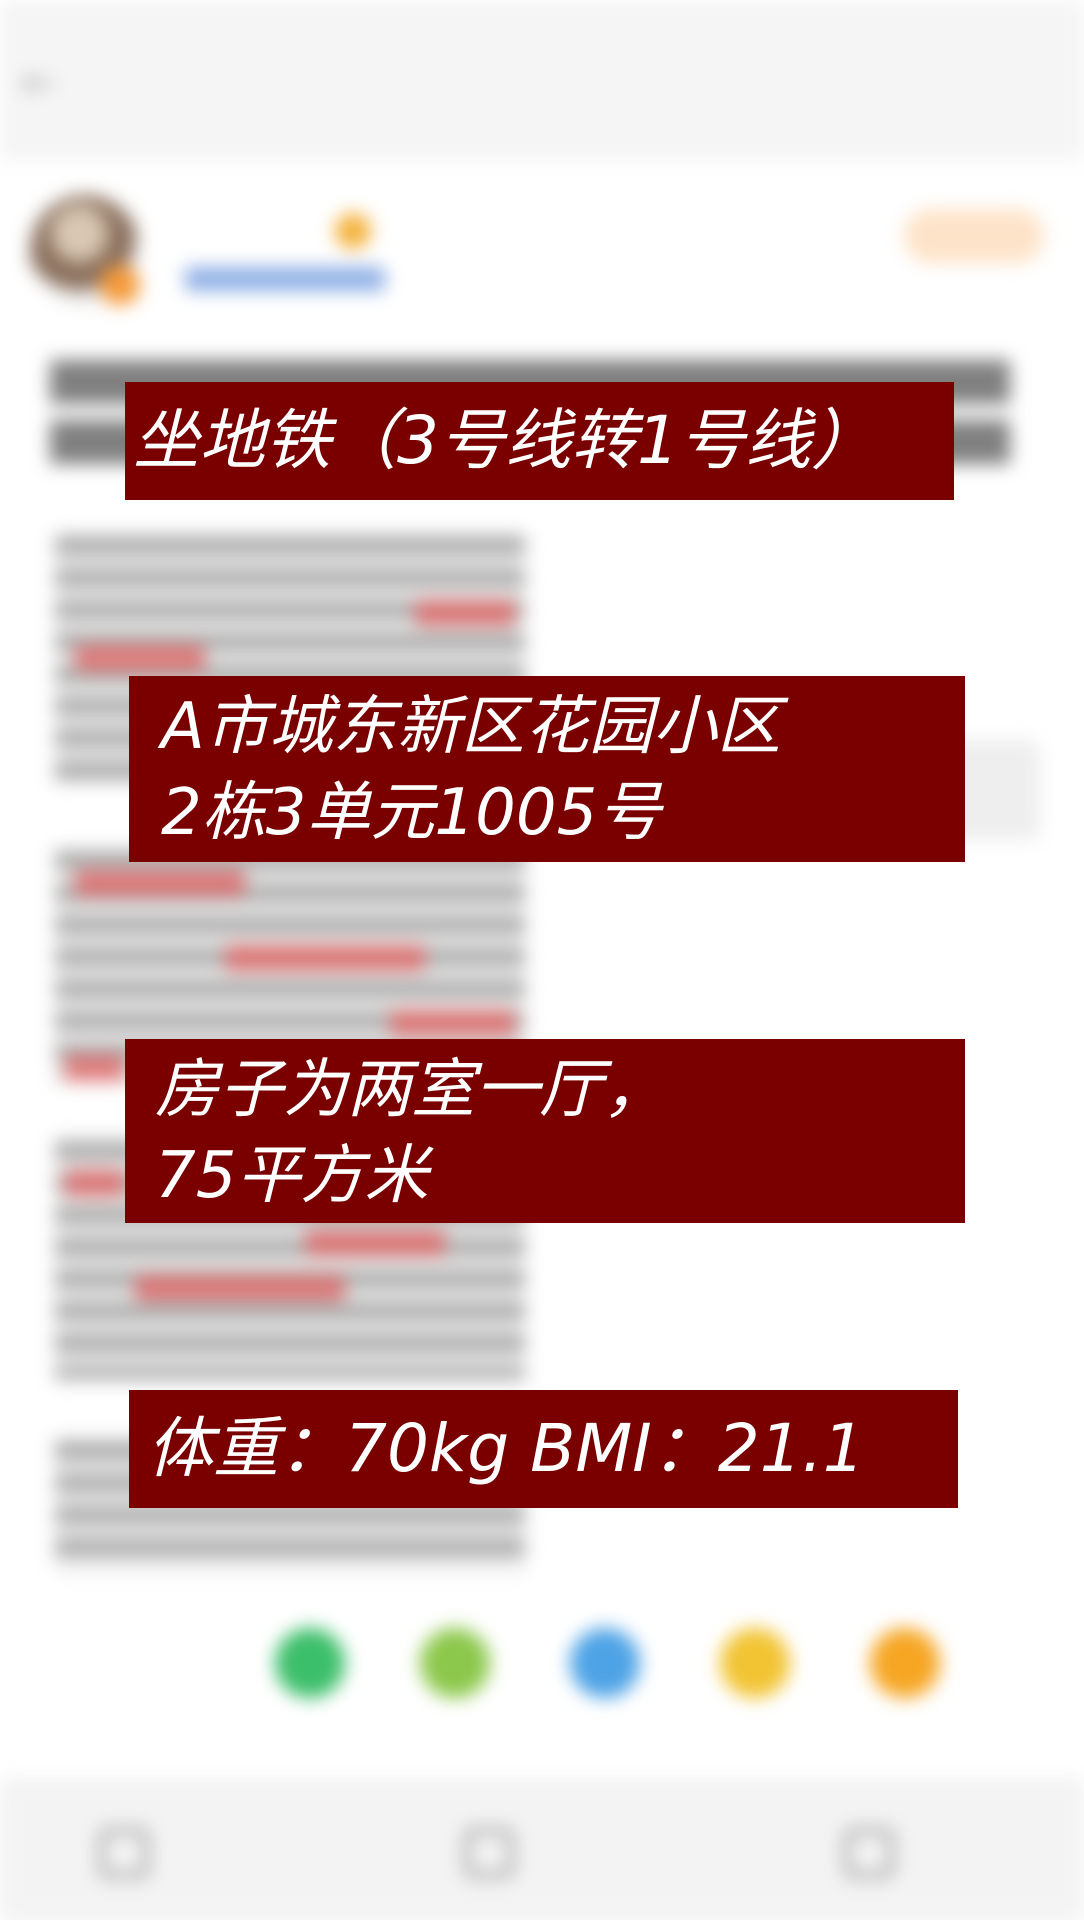 Image resolution: width=1084 pixels, height=1920 pixels. Describe the element at coordinates (489, 1853) in the screenshot. I see `comment-icon` at that location.